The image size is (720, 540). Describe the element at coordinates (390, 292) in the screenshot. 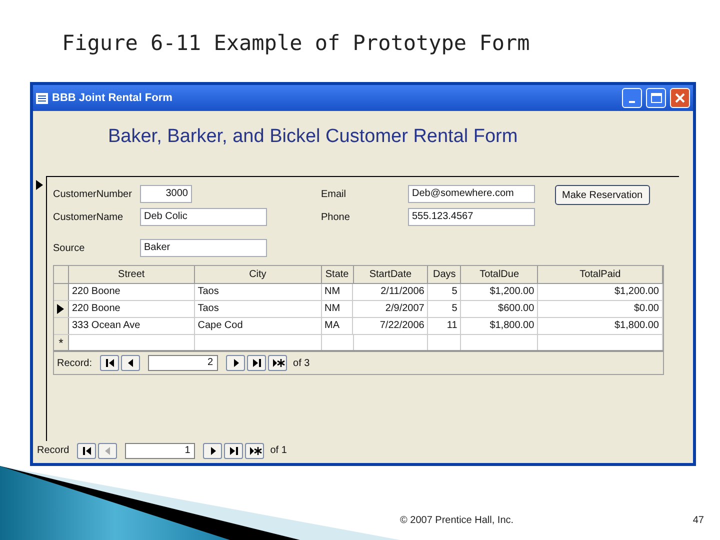

I see `table-cell: 2/11/2006` at that location.